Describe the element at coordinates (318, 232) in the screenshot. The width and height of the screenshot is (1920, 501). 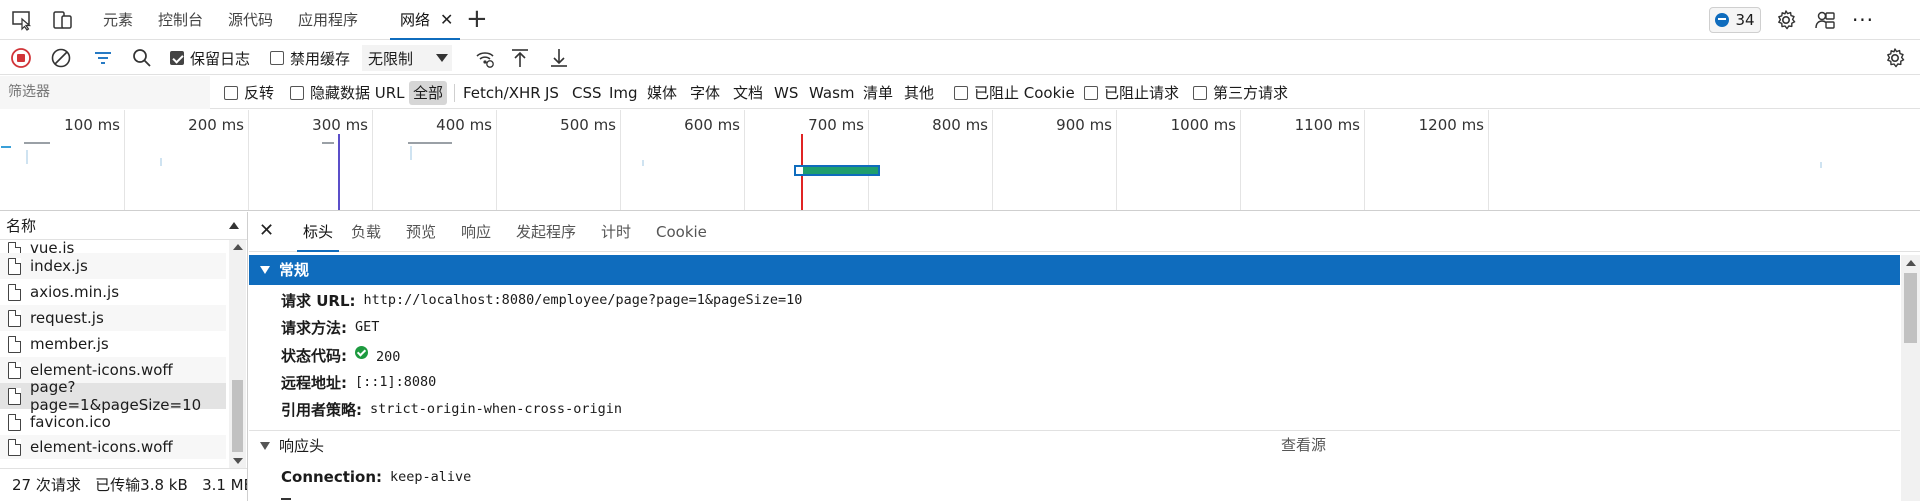
I see `tab-headers: 标头` at that location.